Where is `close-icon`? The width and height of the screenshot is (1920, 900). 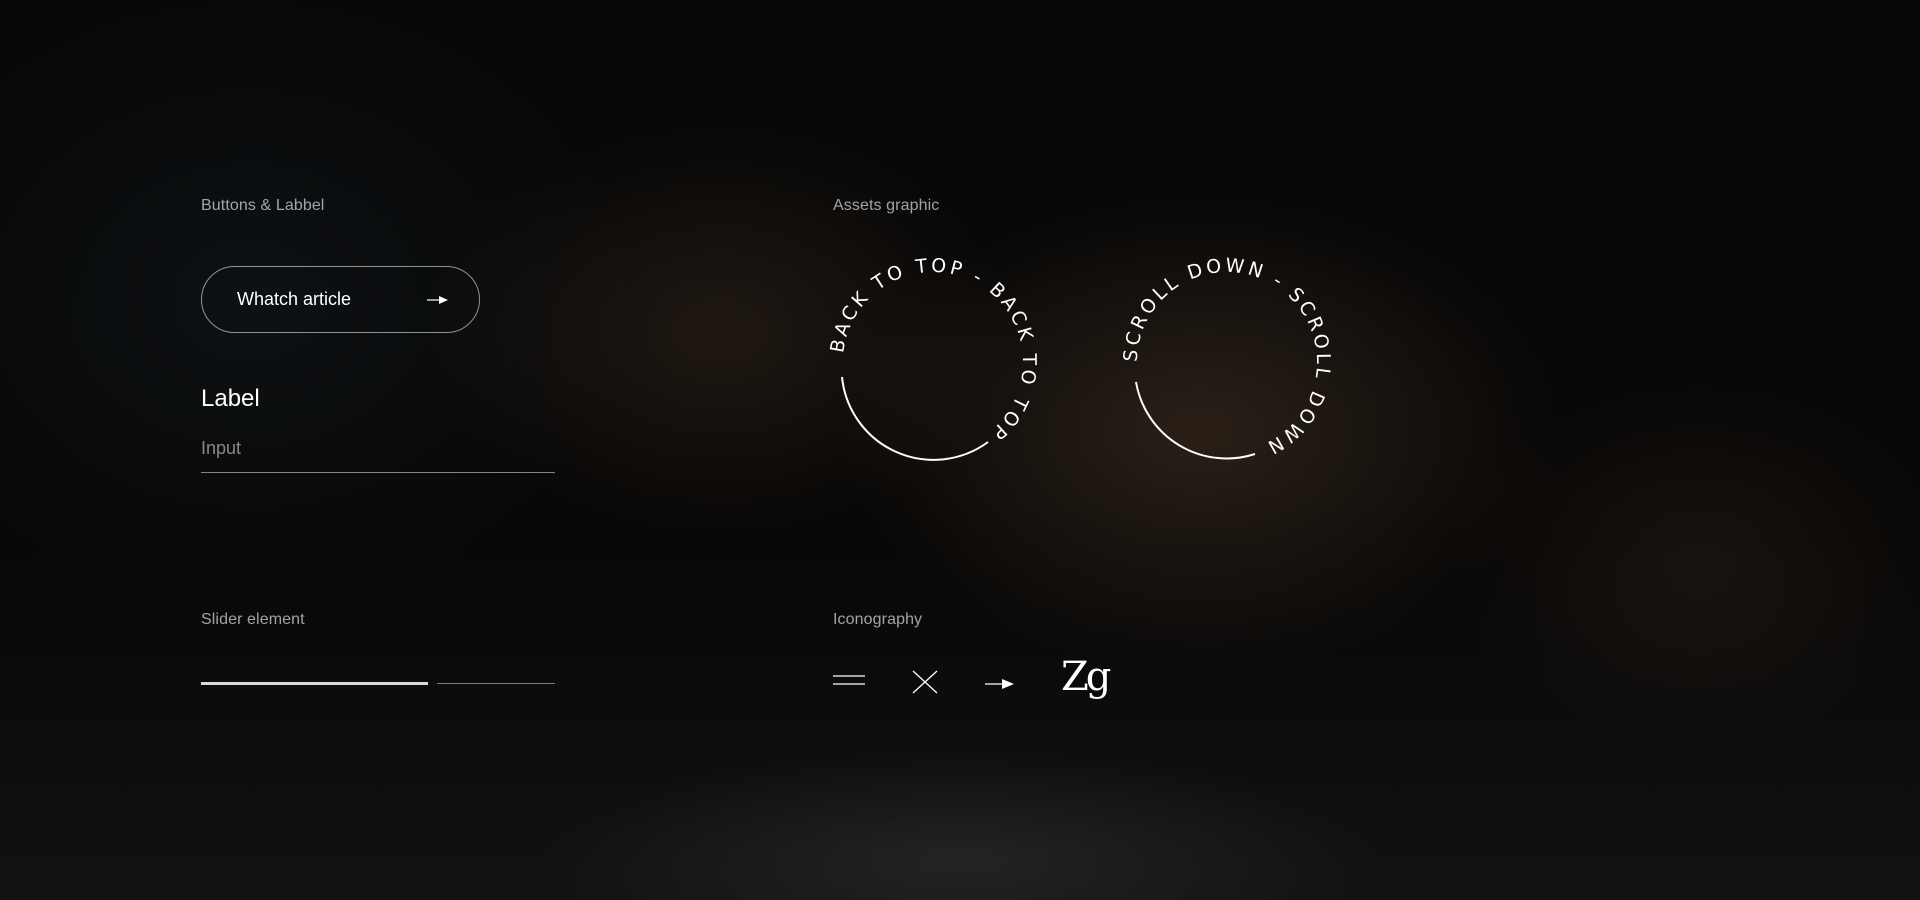
close-icon is located at coordinates (925, 684).